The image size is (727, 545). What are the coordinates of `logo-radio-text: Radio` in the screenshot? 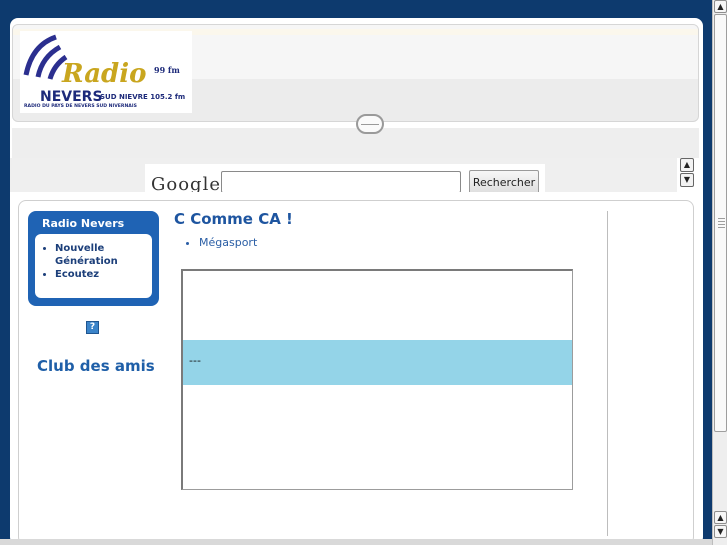 It's located at (104, 74).